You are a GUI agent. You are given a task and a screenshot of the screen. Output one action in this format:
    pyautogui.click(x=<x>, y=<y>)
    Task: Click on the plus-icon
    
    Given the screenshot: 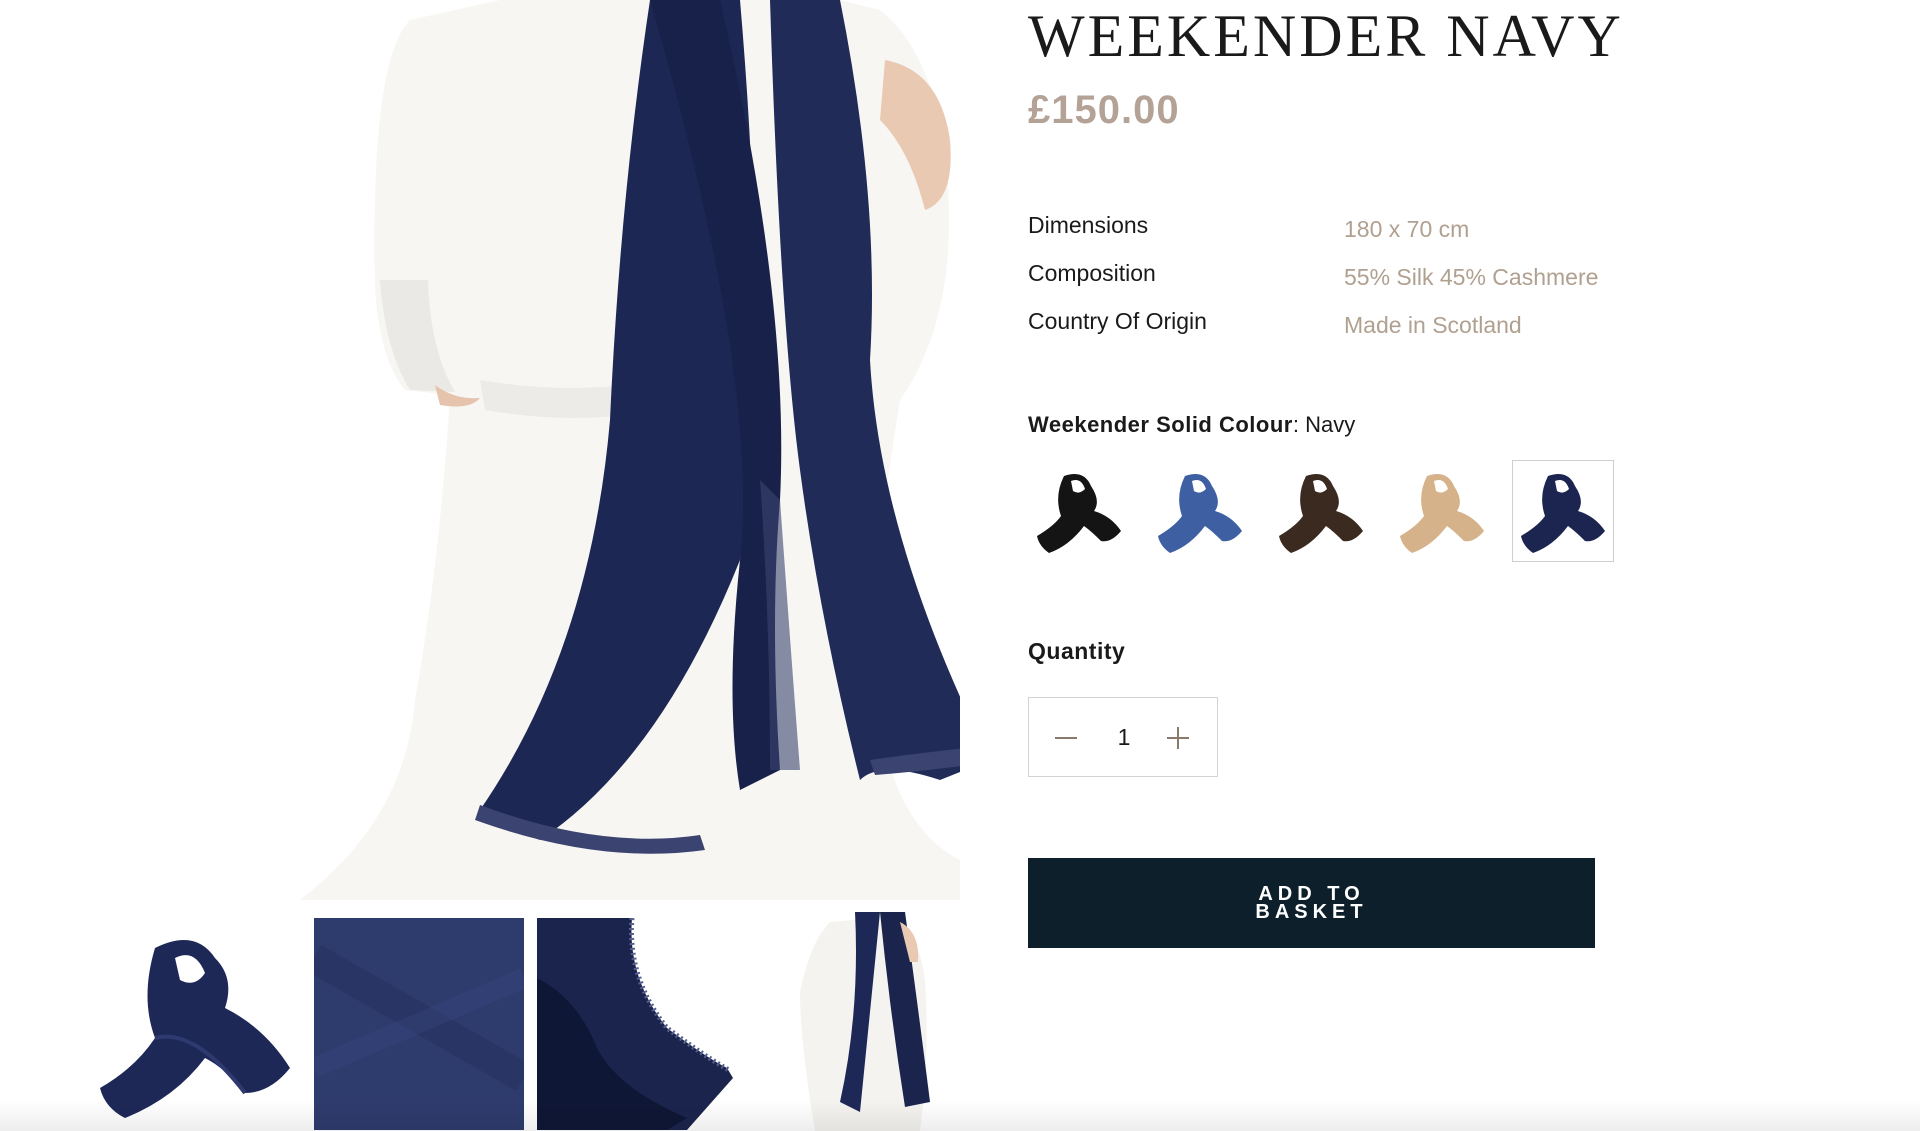 What is the action you would take?
    pyautogui.click(x=1178, y=738)
    